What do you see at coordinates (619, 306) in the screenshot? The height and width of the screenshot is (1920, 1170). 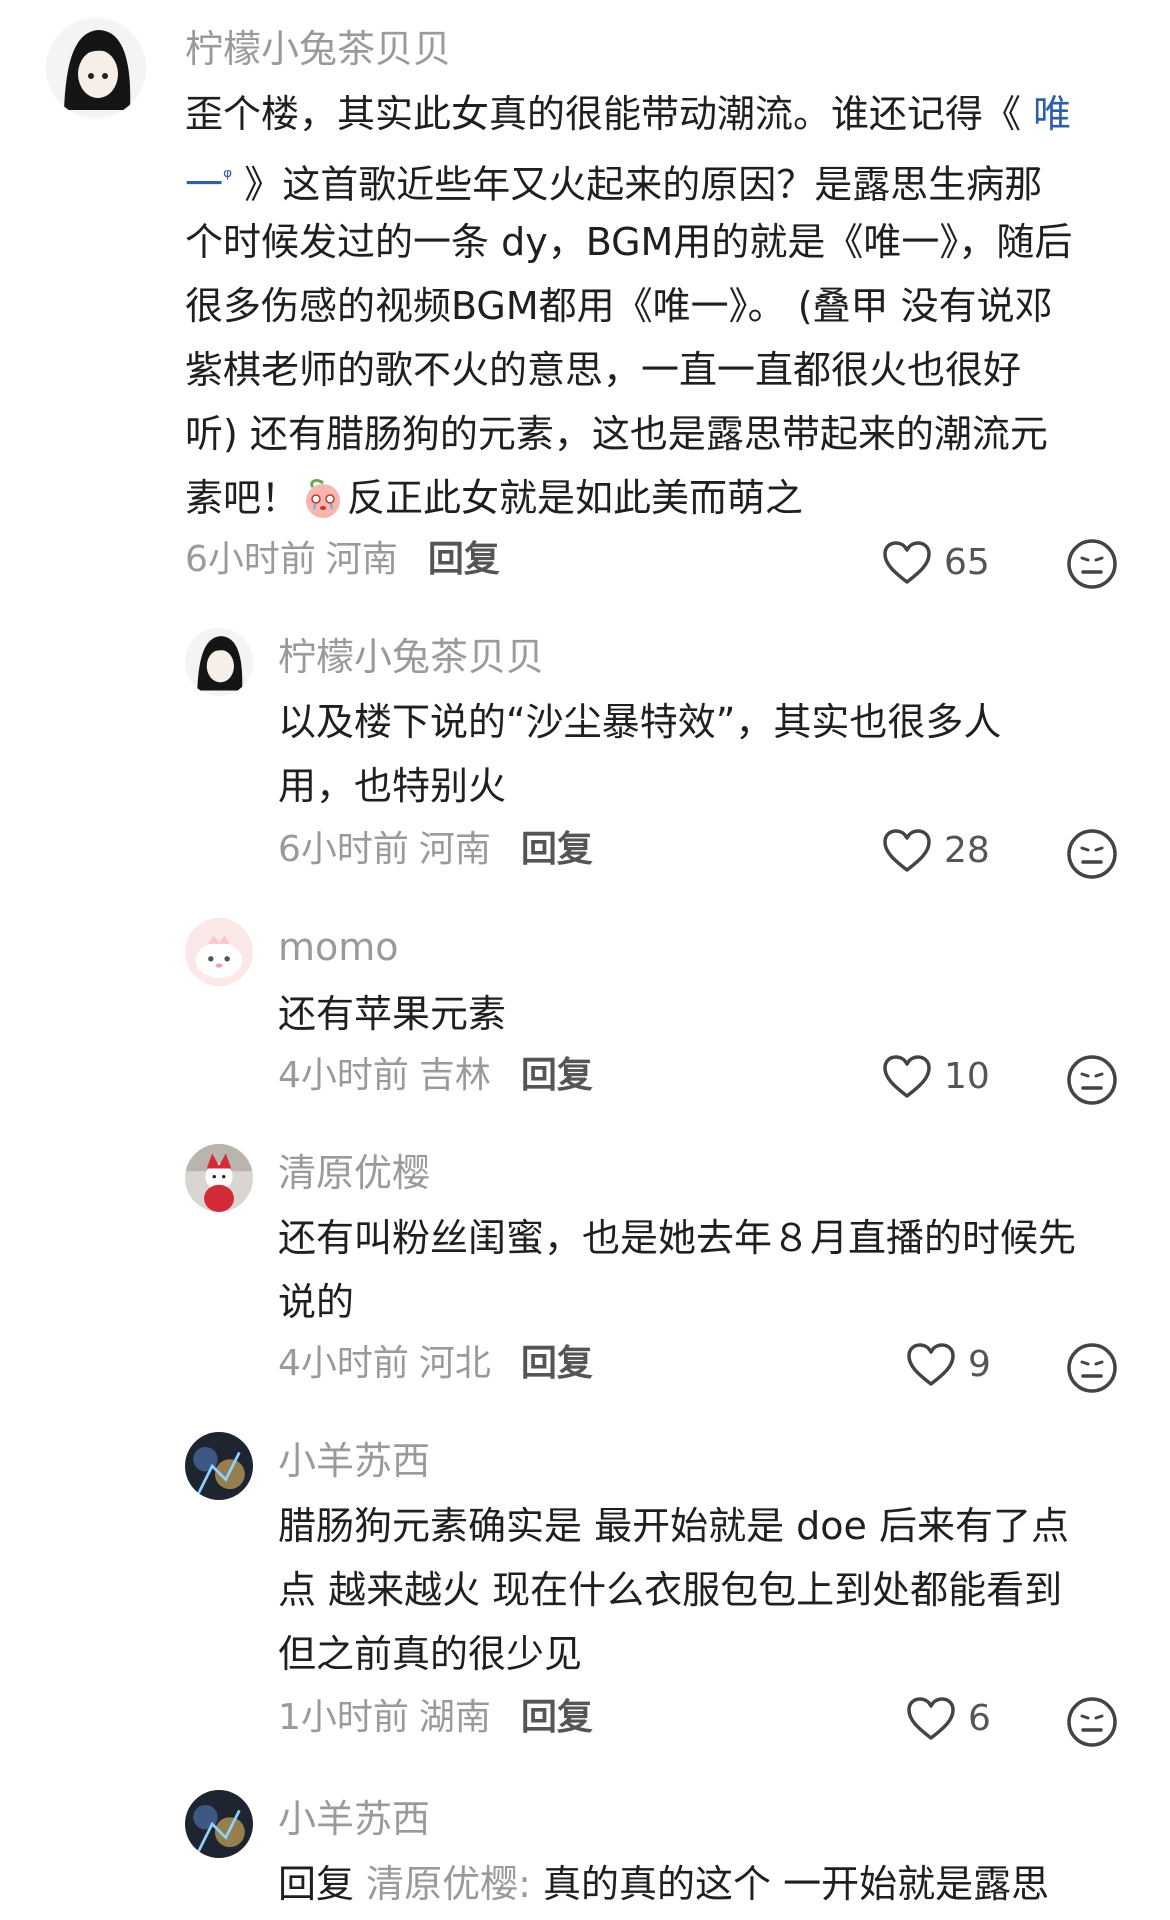 I see `comment-line: 很多伤感的视频BGM都用《唯一》。 (叠甲 没有说邓` at bounding box center [619, 306].